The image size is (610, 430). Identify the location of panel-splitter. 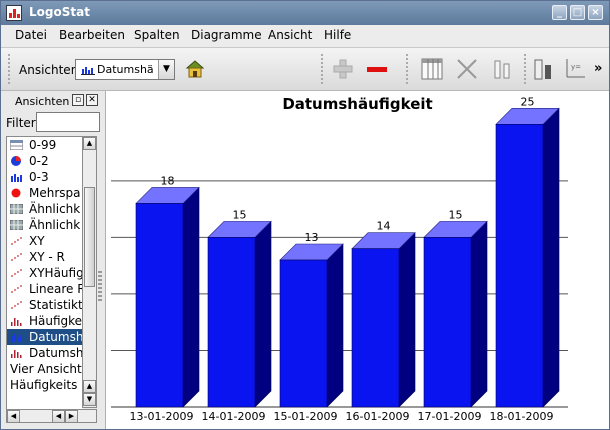
(100, 286).